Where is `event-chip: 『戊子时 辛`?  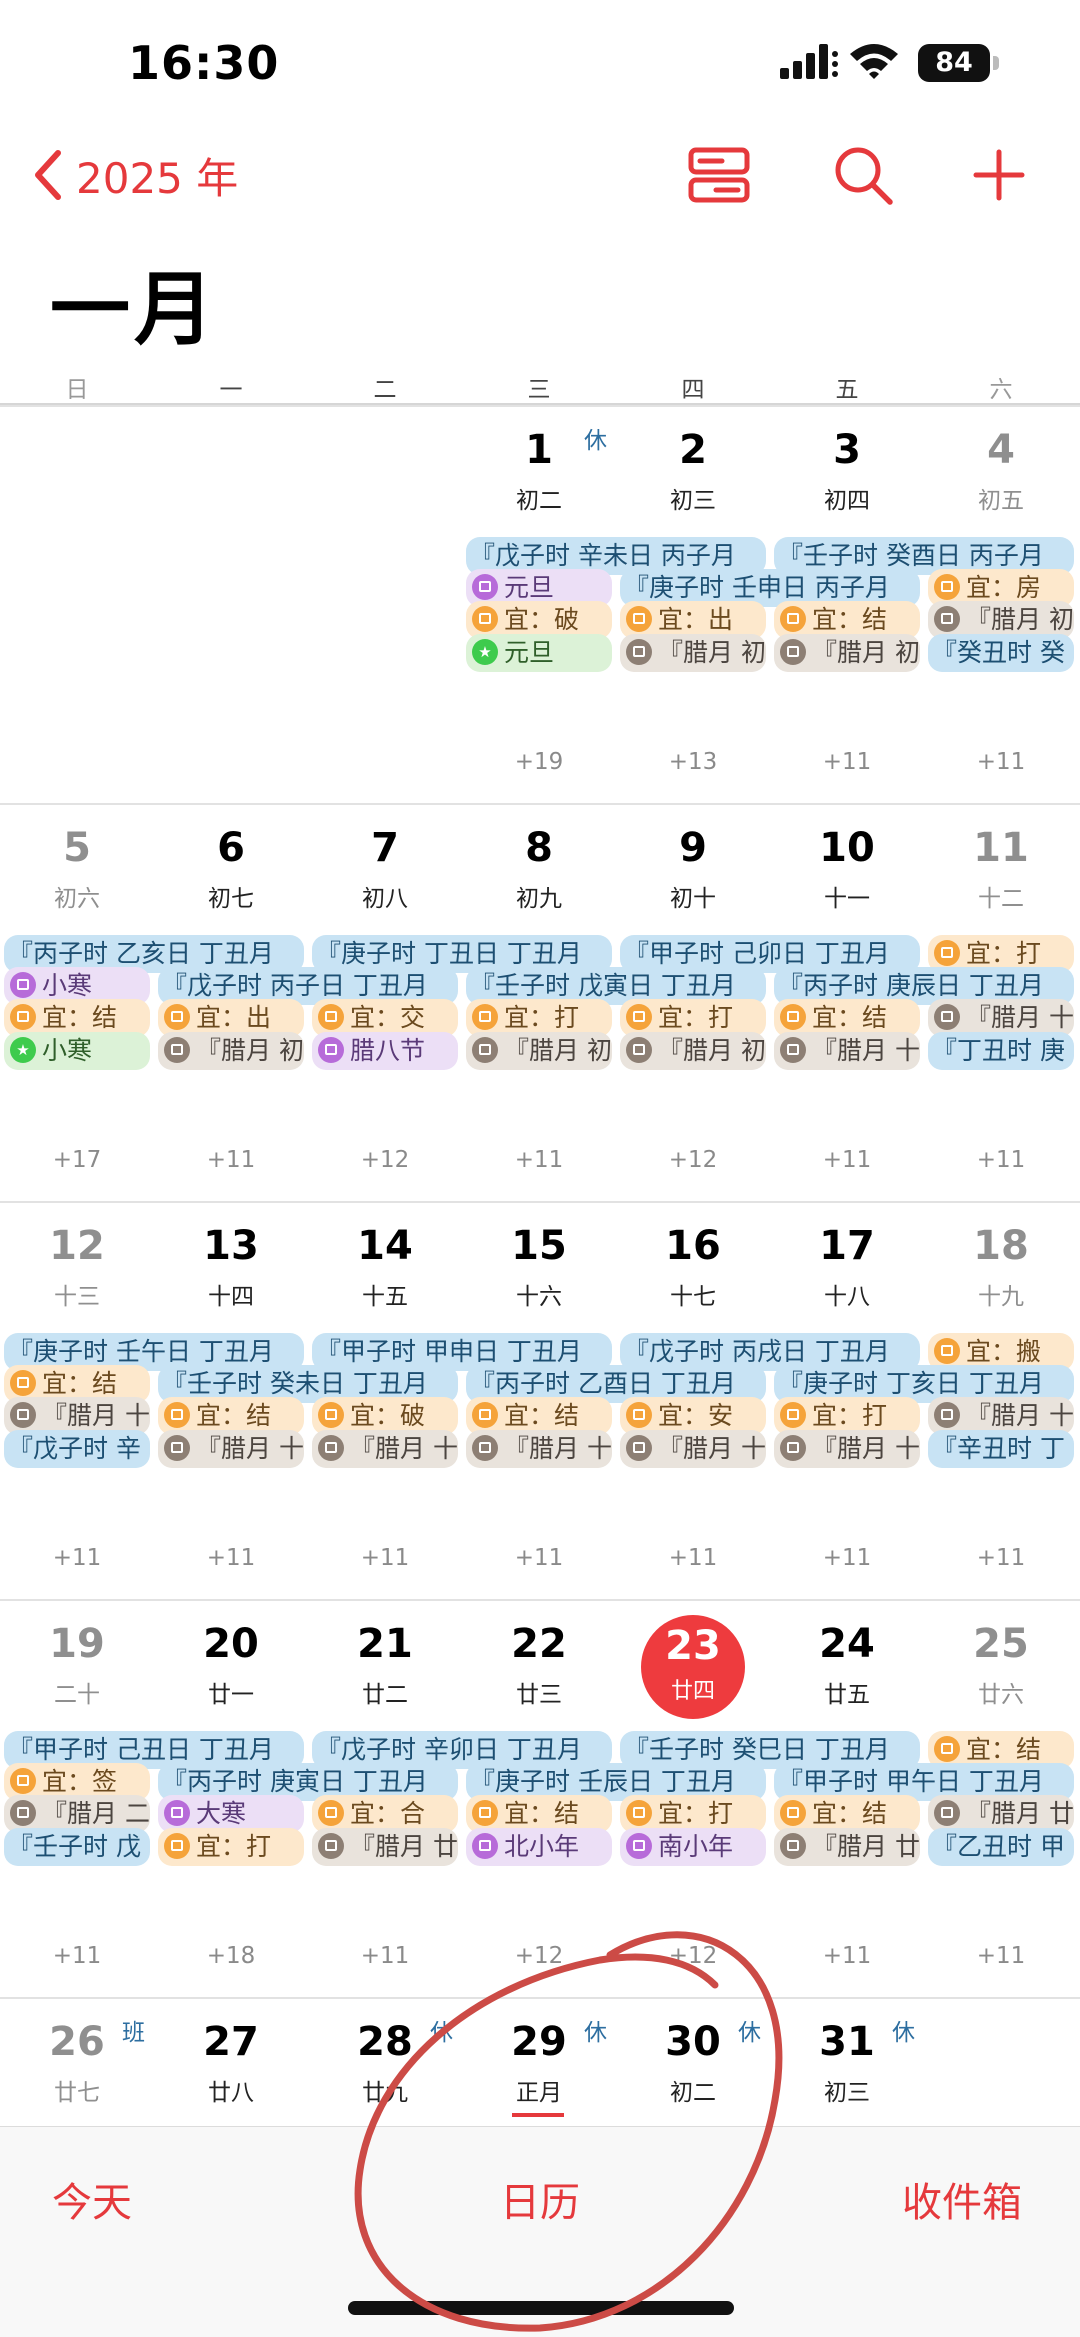
event-chip: 『戊子时 辛 is located at coordinates (77, 1449).